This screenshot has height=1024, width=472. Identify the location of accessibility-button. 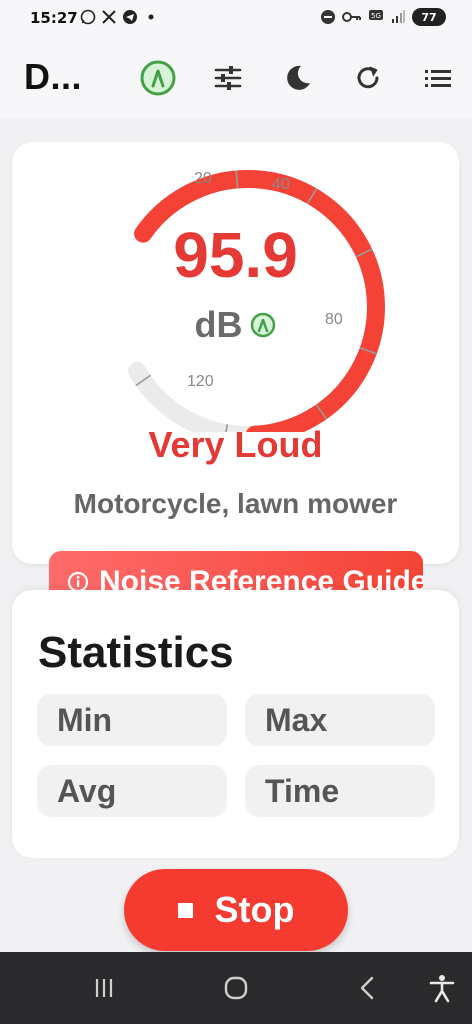
(442, 988).